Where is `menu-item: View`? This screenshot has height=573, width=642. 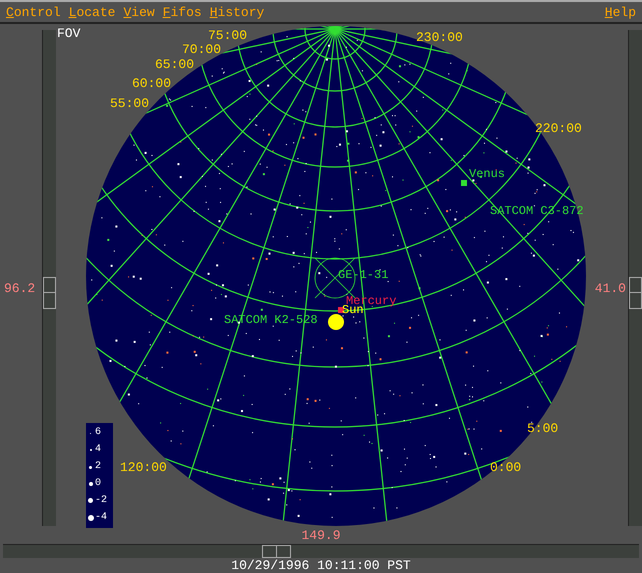
menu-item: View is located at coordinates (139, 12).